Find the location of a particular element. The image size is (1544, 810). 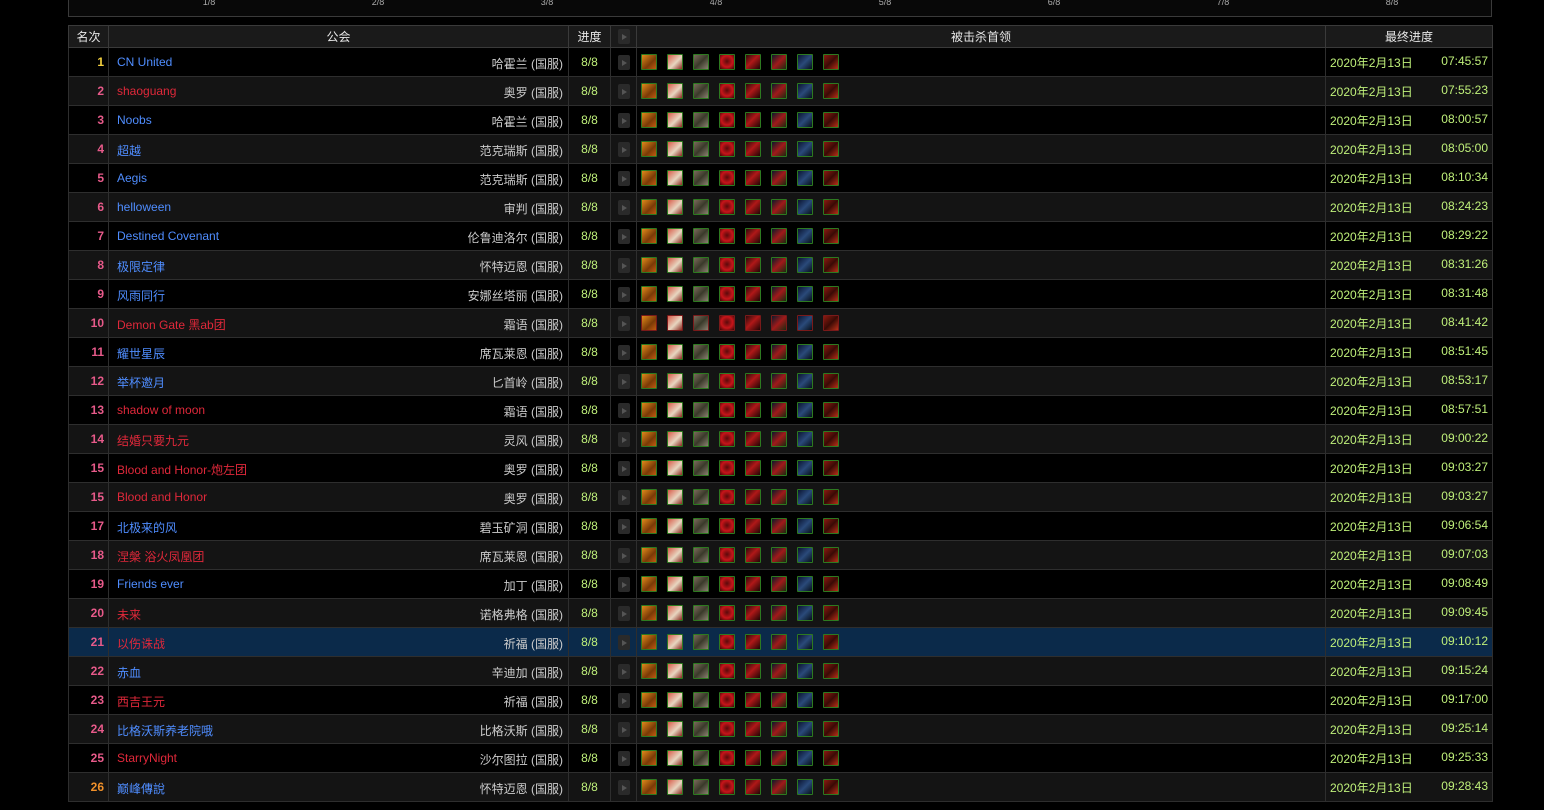

guild-name-link: 比格沃斯养老院哦 is located at coordinates (165, 730).